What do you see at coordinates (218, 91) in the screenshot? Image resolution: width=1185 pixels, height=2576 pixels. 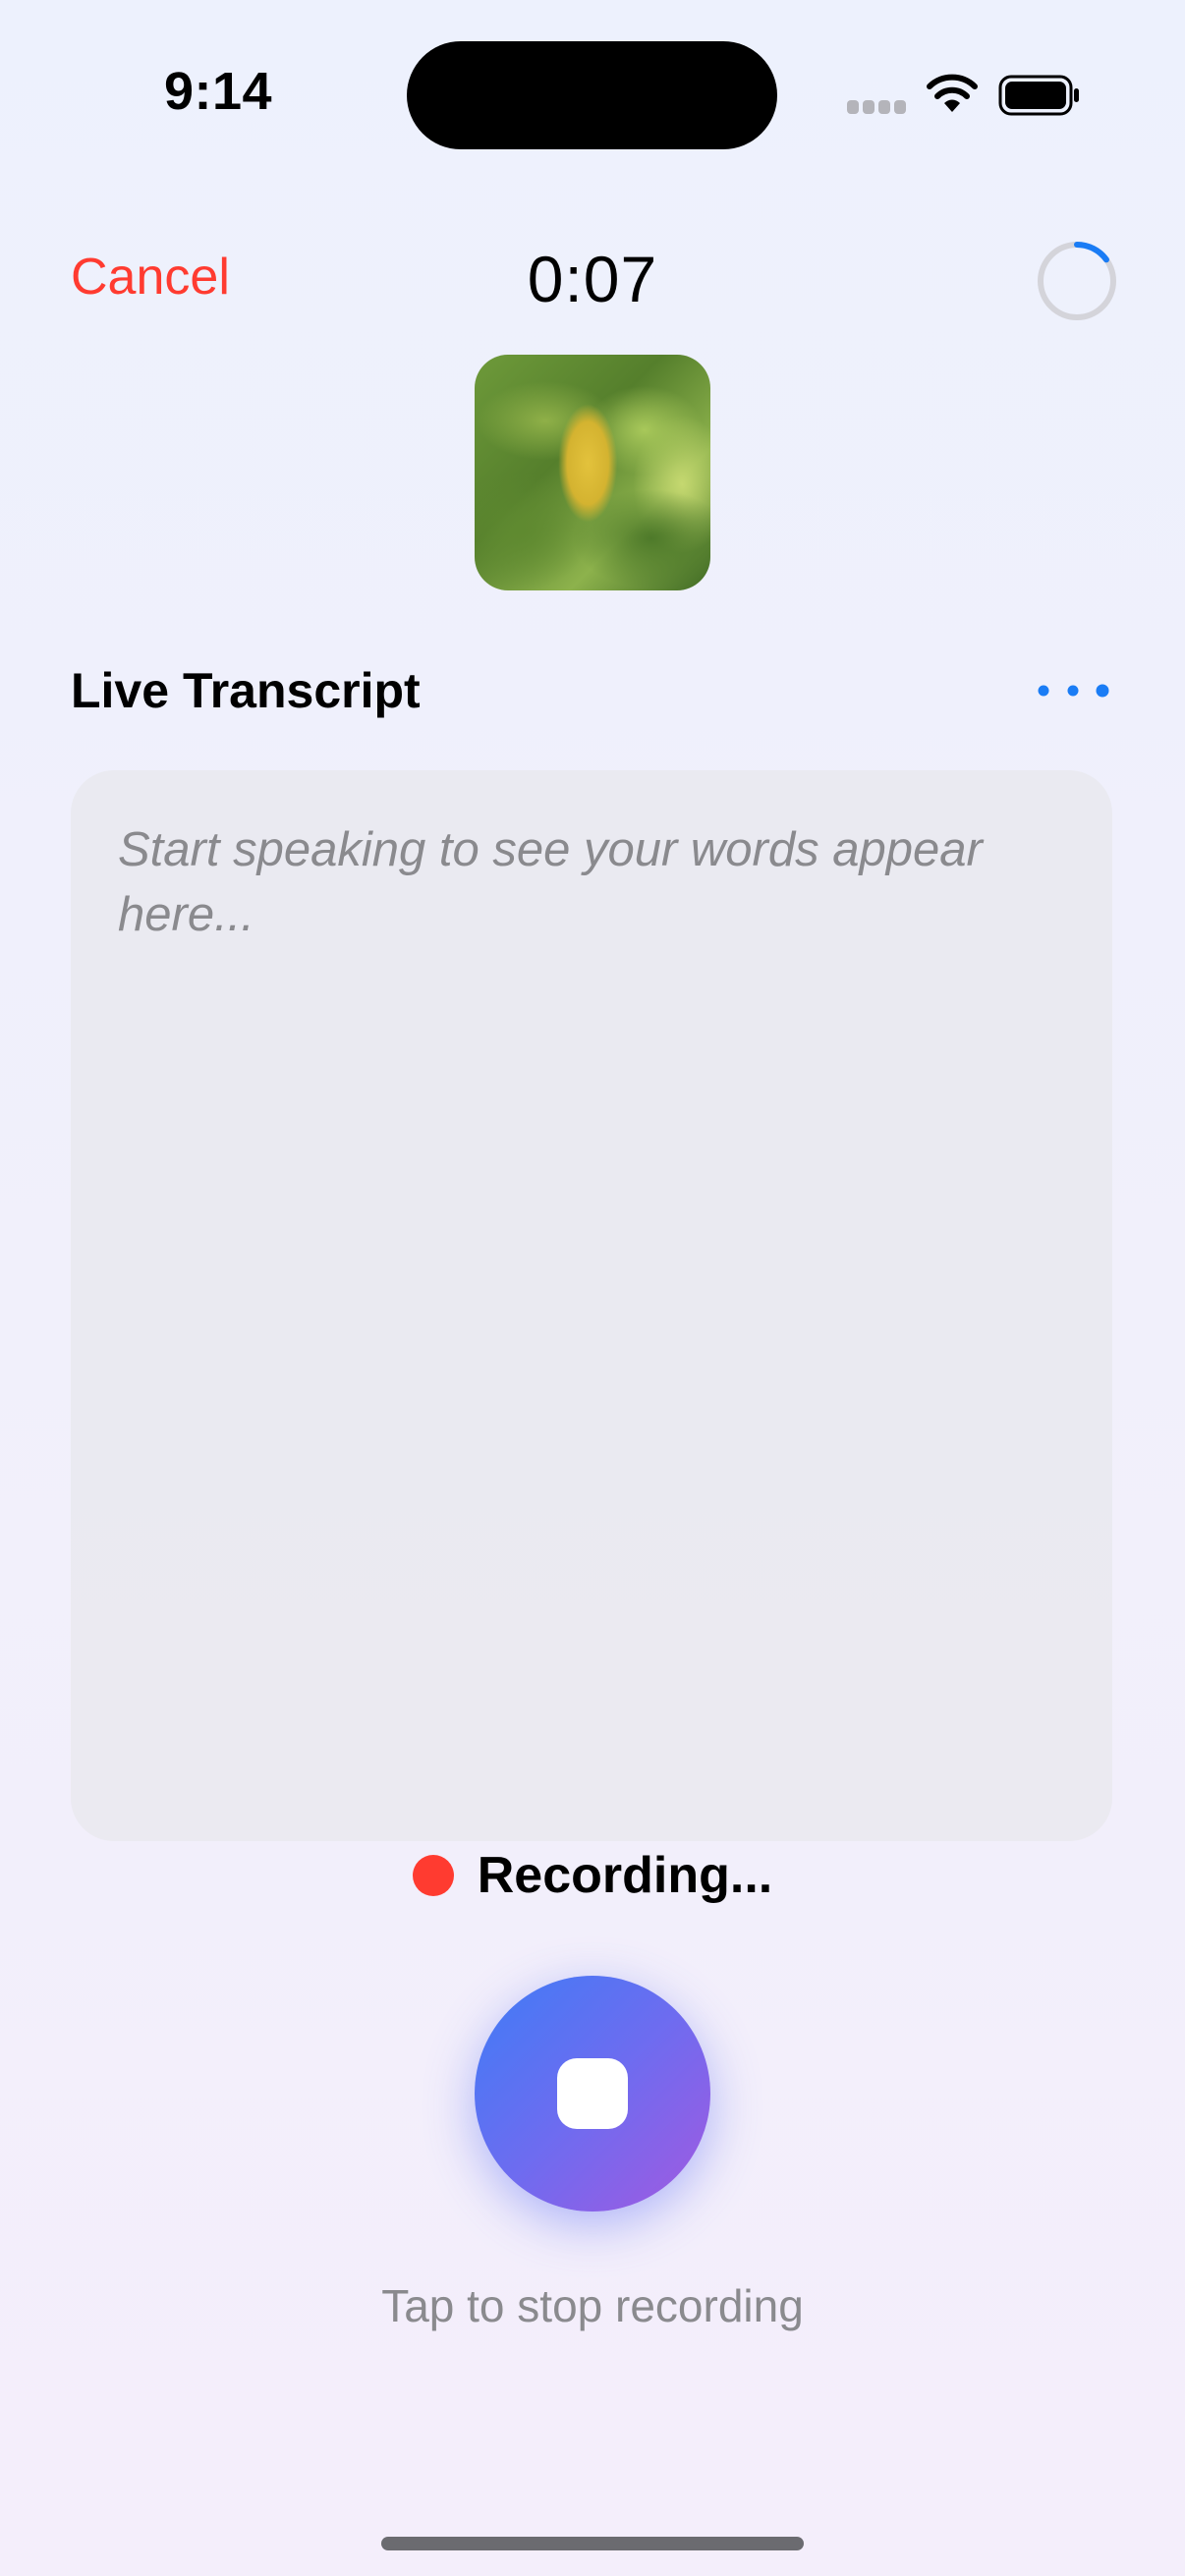 I see `status-time: 9:14` at bounding box center [218, 91].